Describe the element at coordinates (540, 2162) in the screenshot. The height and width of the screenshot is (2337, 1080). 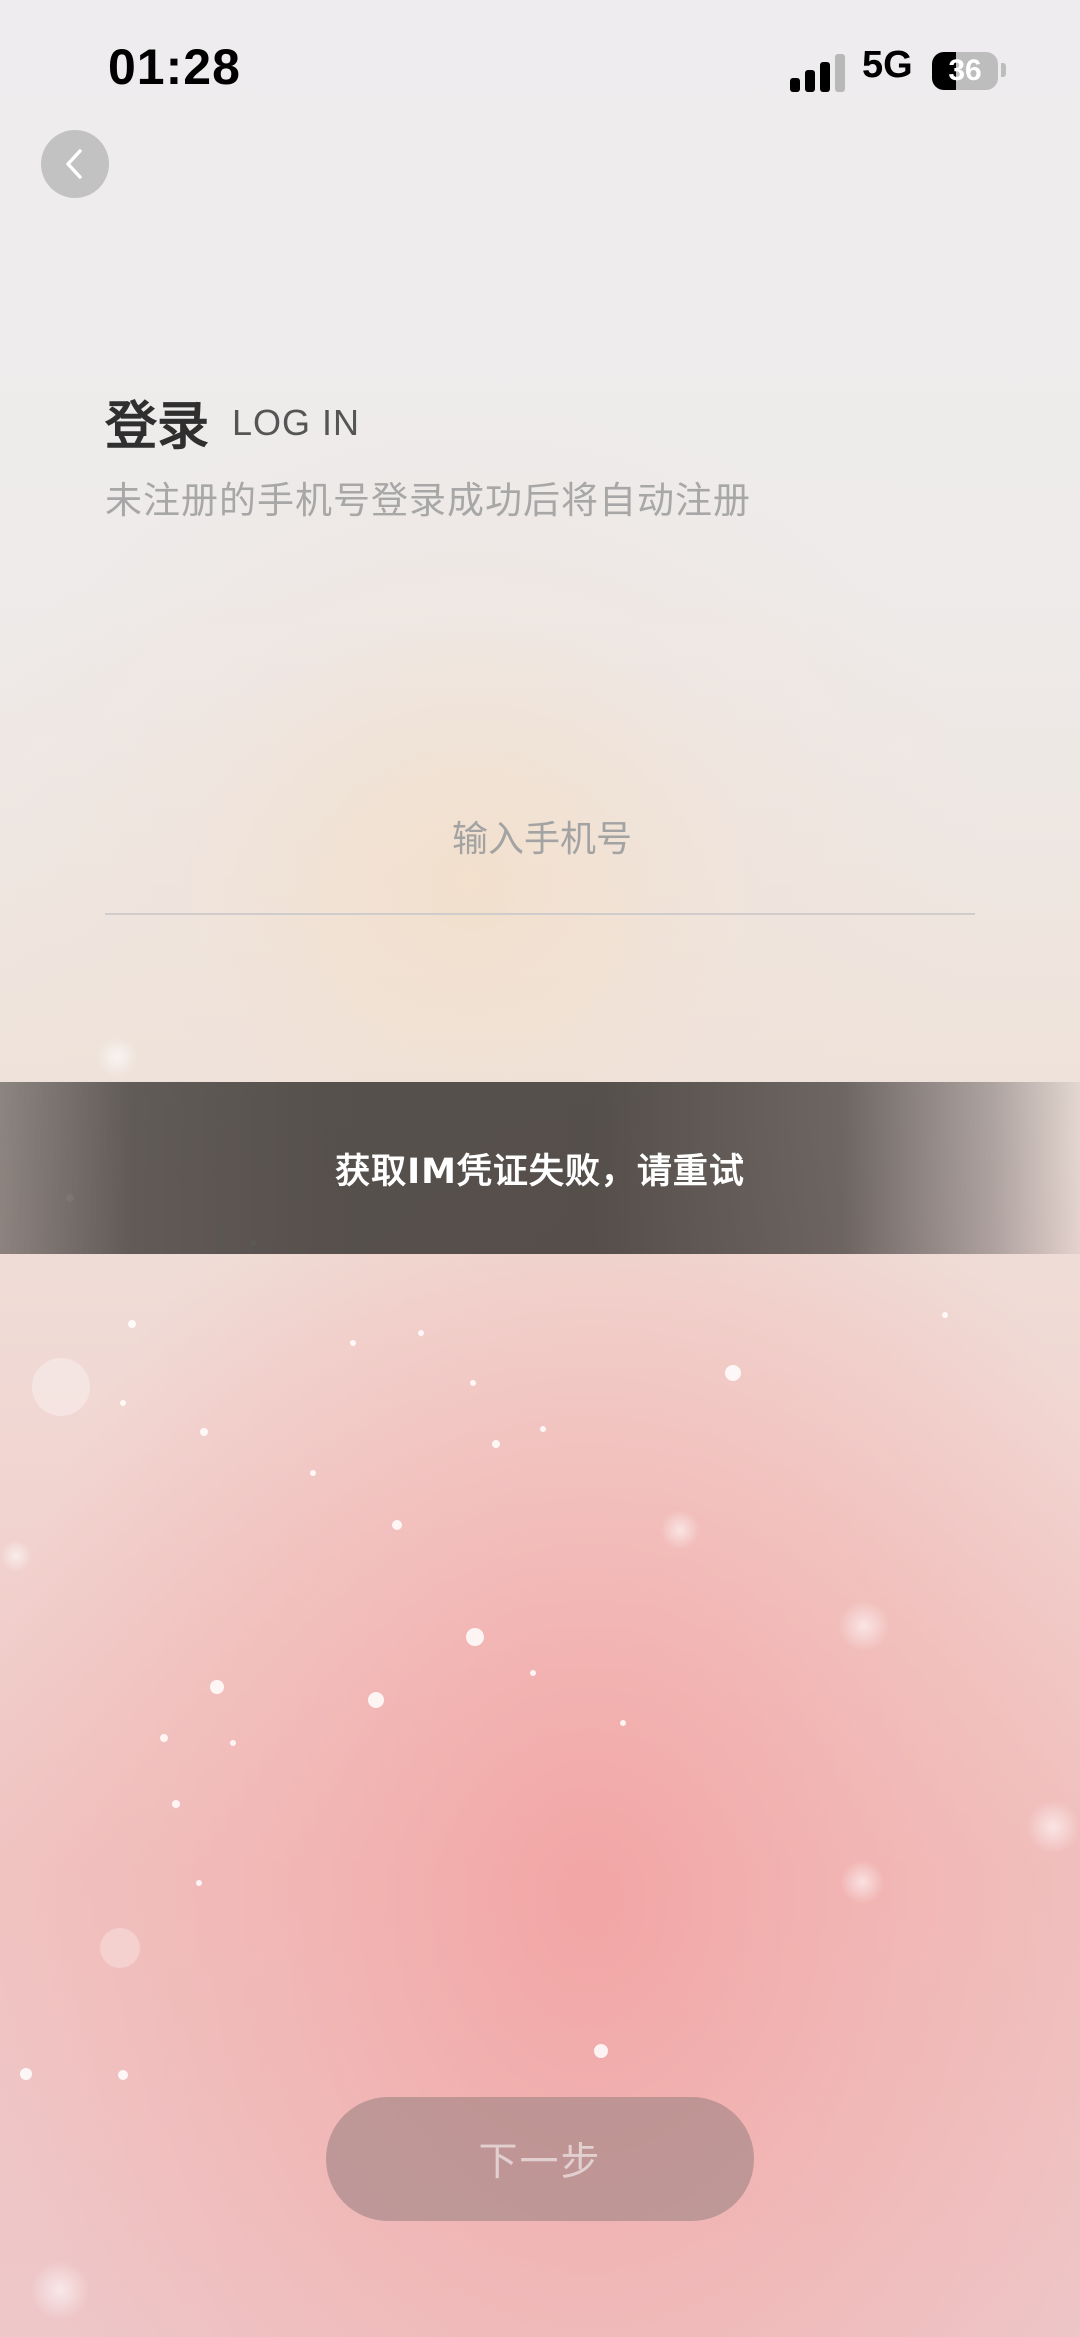
I see `next-button-label: 下一步` at that location.